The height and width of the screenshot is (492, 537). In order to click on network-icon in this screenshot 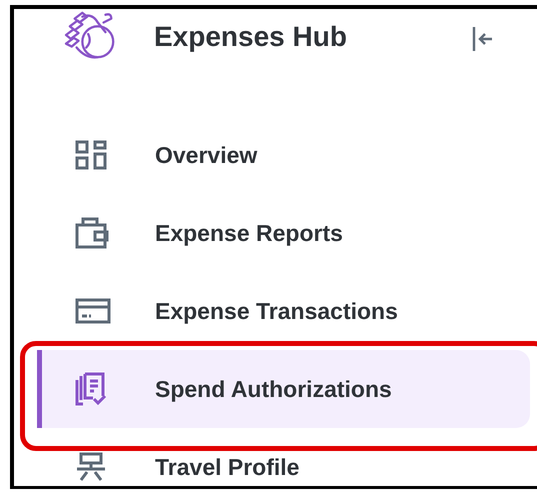, I will do `click(91, 467)`.